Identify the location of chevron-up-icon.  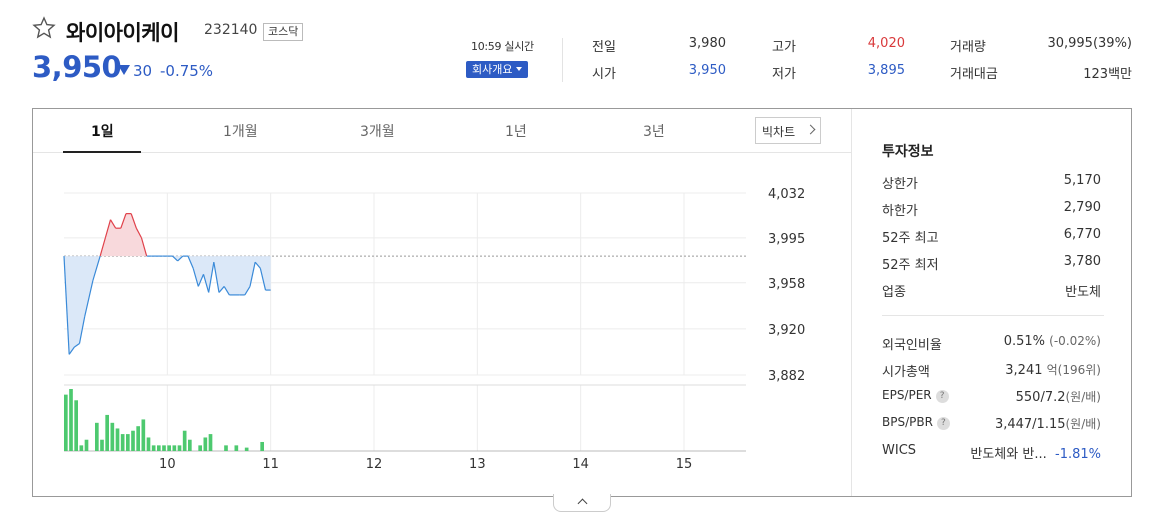
(582, 503).